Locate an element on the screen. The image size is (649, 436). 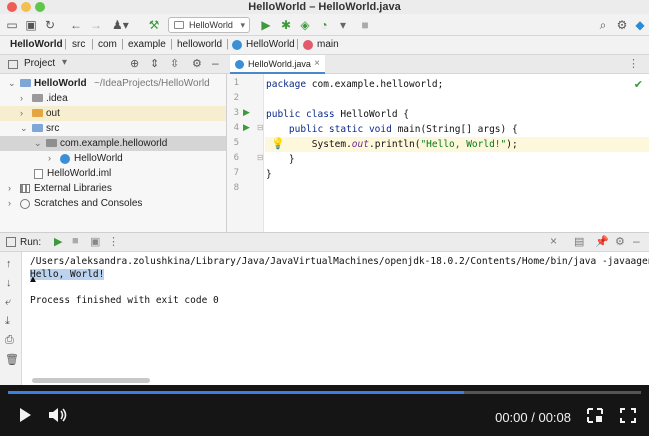
code-with-me-icon: ◆ is located at coordinates (640, 25).